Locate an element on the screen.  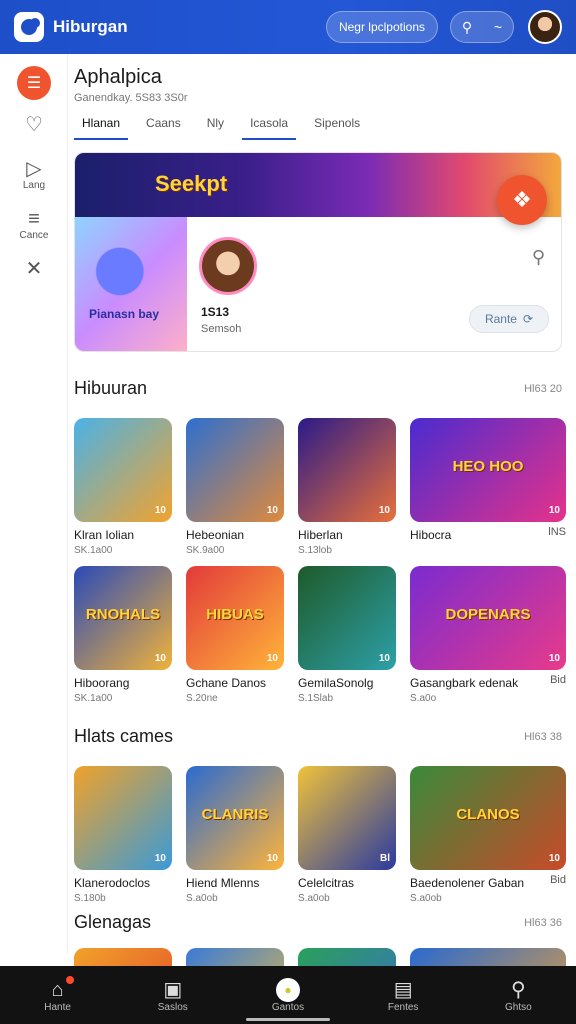
search-icon: ⚲ is located at coordinates (538, 257).